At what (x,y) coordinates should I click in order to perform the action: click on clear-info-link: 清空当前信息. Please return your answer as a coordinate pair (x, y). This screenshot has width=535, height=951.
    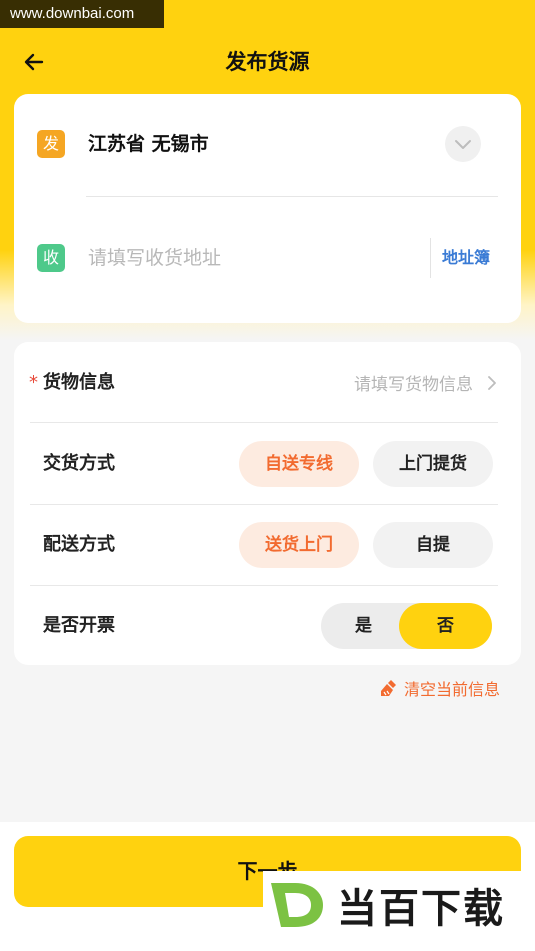
    Looking at the image, I should click on (440, 688).